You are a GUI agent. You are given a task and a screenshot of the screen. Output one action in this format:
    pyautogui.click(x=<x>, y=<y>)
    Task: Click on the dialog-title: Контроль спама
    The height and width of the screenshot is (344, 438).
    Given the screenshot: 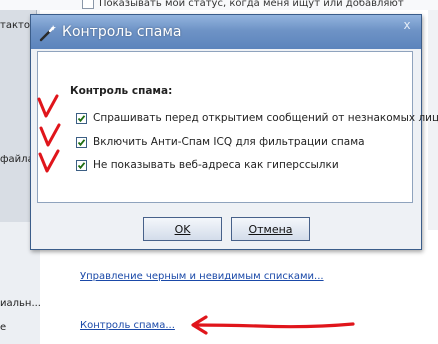 What is the action you would take?
    pyautogui.click(x=122, y=32)
    